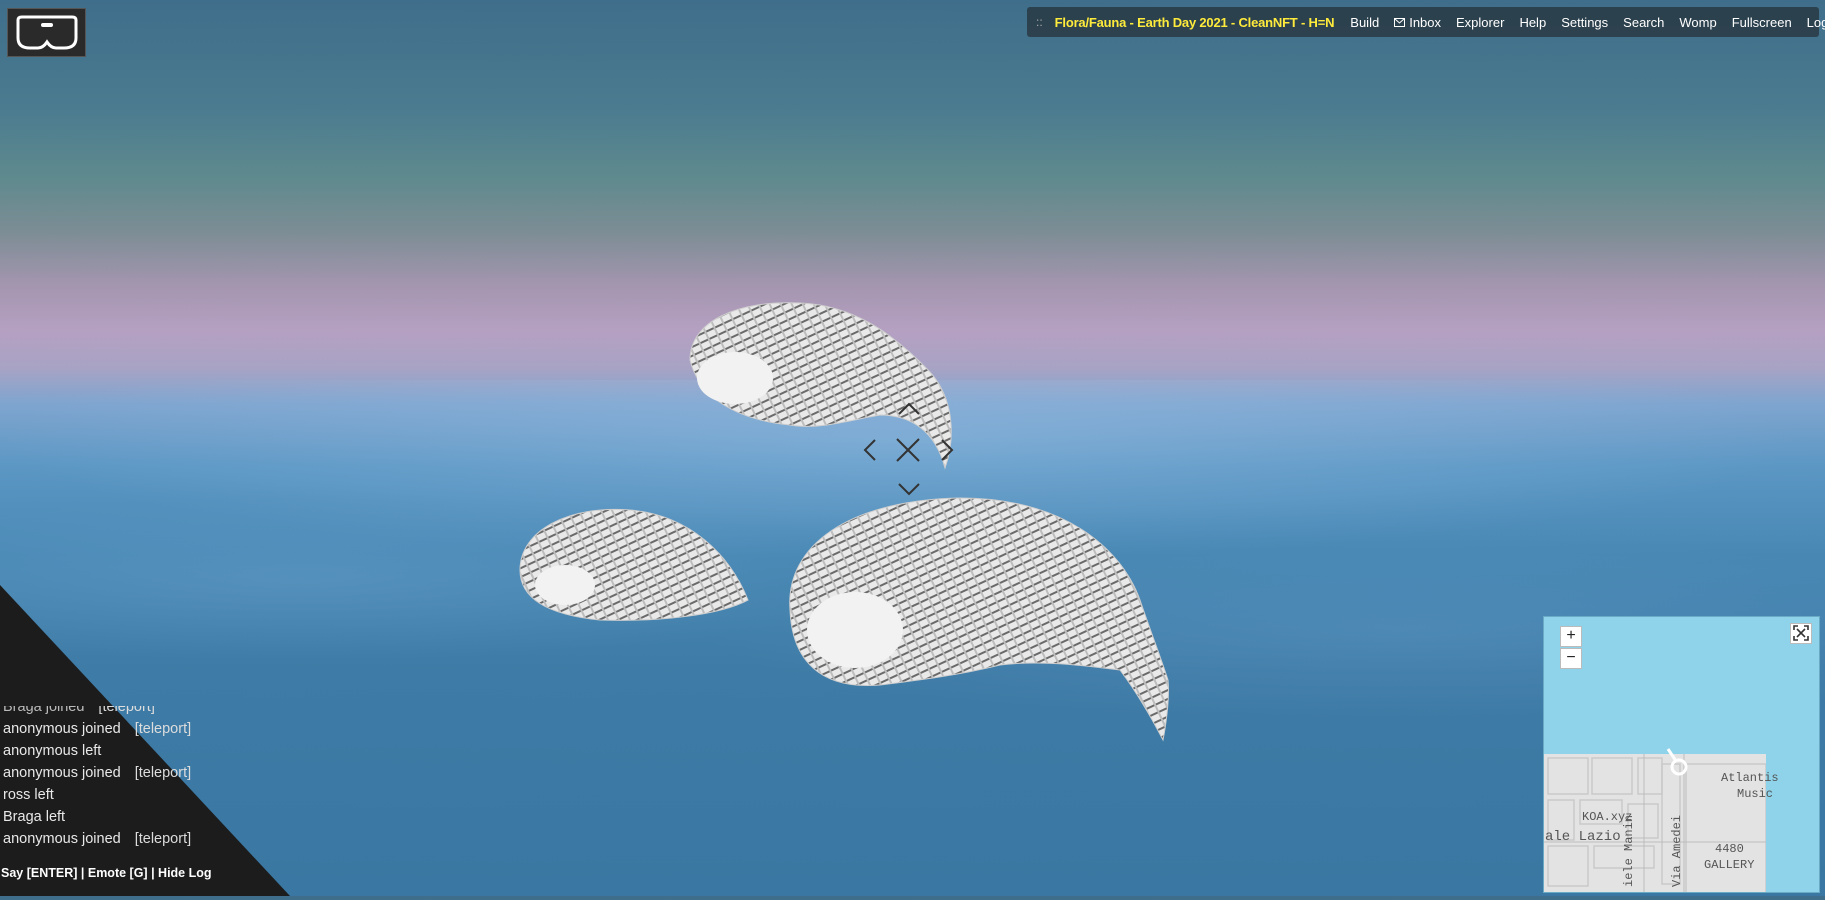 Image resolution: width=1825 pixels, height=900 pixels. What do you see at coordinates (1532, 22) in the screenshot?
I see `menu-help: Help` at bounding box center [1532, 22].